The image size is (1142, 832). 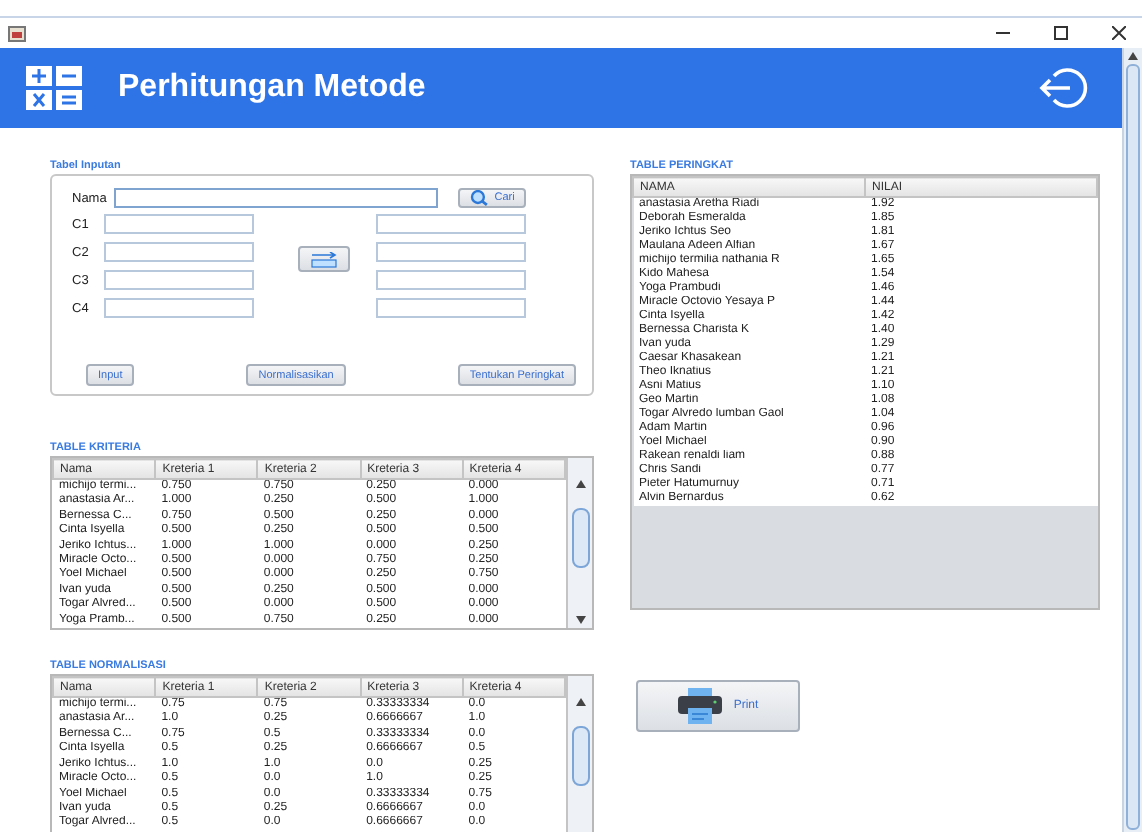 What do you see at coordinates (54, 88) in the screenshot?
I see `calculator-icon` at bounding box center [54, 88].